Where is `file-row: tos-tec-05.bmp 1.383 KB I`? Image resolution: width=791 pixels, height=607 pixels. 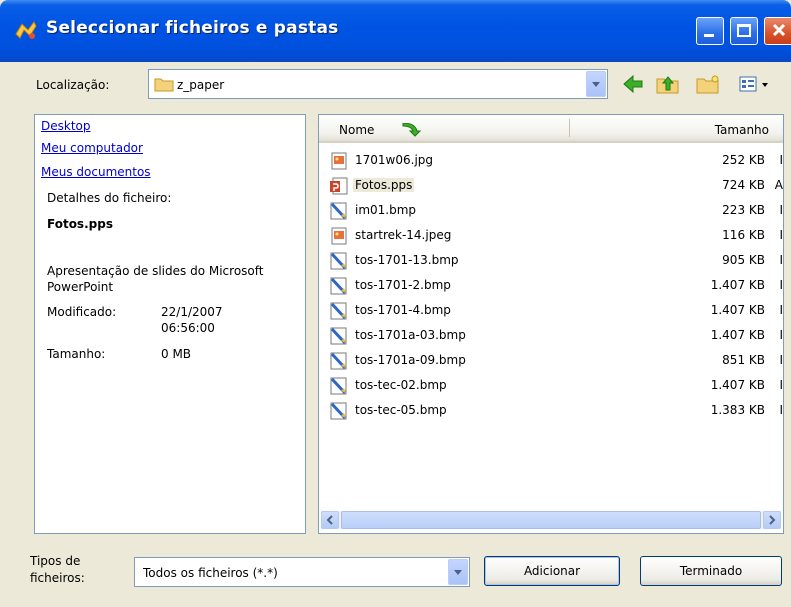 file-row: tos-tec-05.bmp 1.383 KB I is located at coordinates (551, 411).